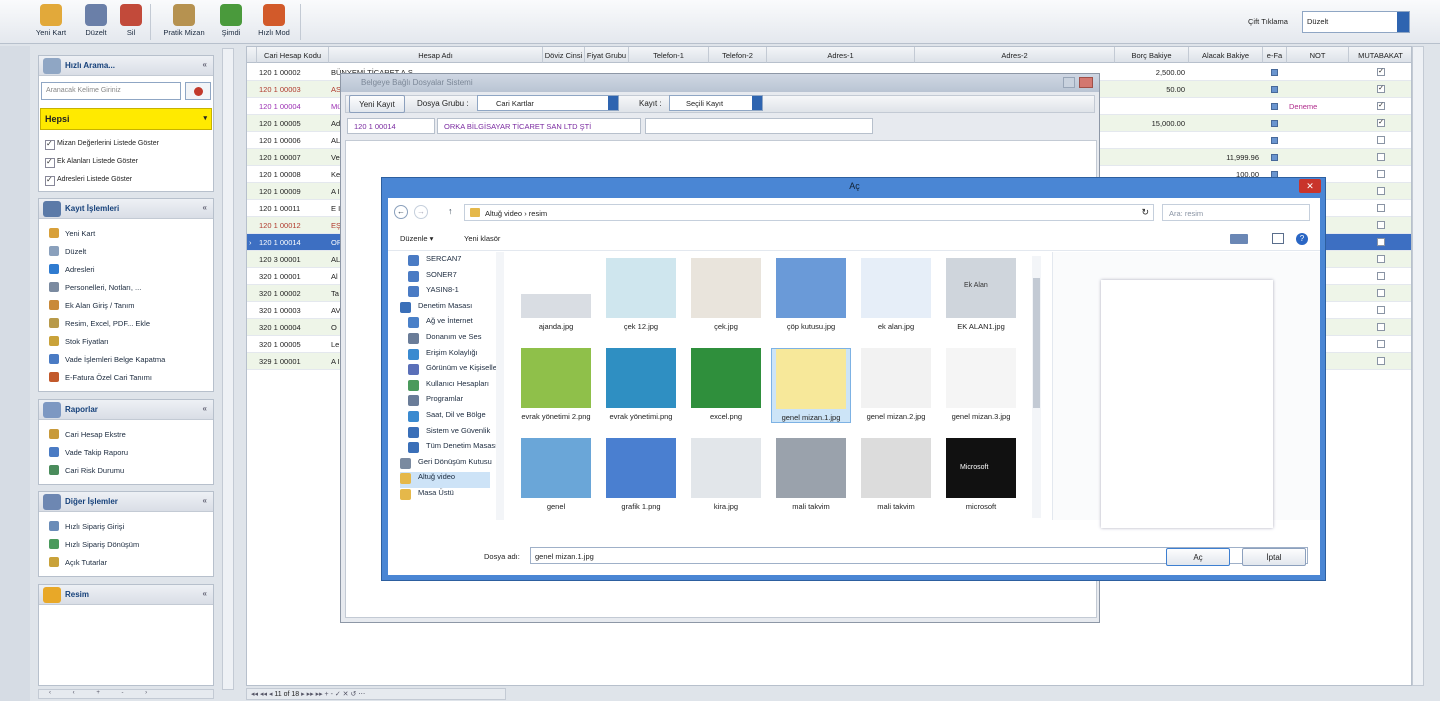 The width and height of the screenshot is (1440, 701). I want to click on up-icon: ↑, so click(450, 211).